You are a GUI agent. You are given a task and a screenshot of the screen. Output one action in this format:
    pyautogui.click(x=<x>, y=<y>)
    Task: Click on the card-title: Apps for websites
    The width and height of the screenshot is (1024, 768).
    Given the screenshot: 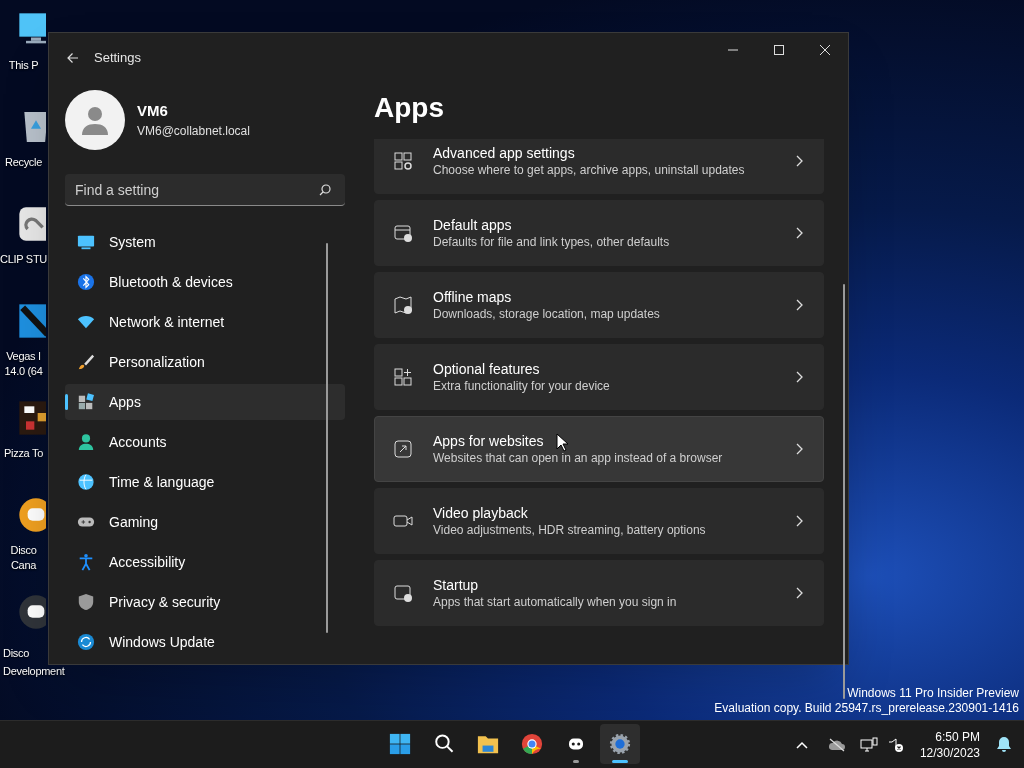 What is the action you would take?
    pyautogui.click(x=488, y=441)
    